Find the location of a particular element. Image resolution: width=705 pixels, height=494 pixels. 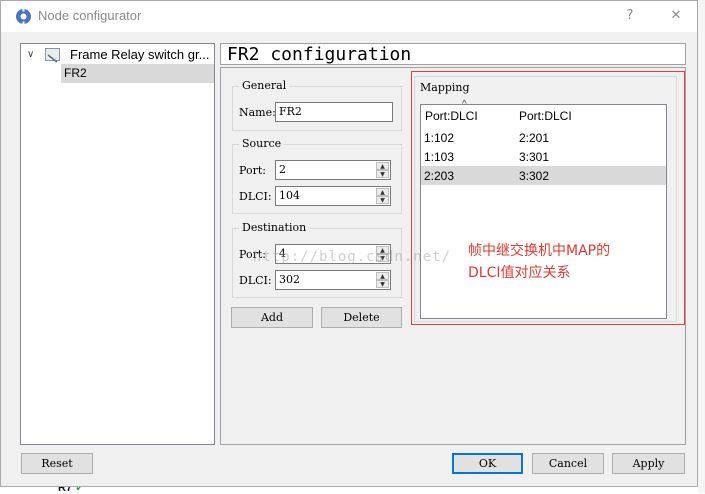

tree-item-fr2: FR2 is located at coordinates (137, 73).